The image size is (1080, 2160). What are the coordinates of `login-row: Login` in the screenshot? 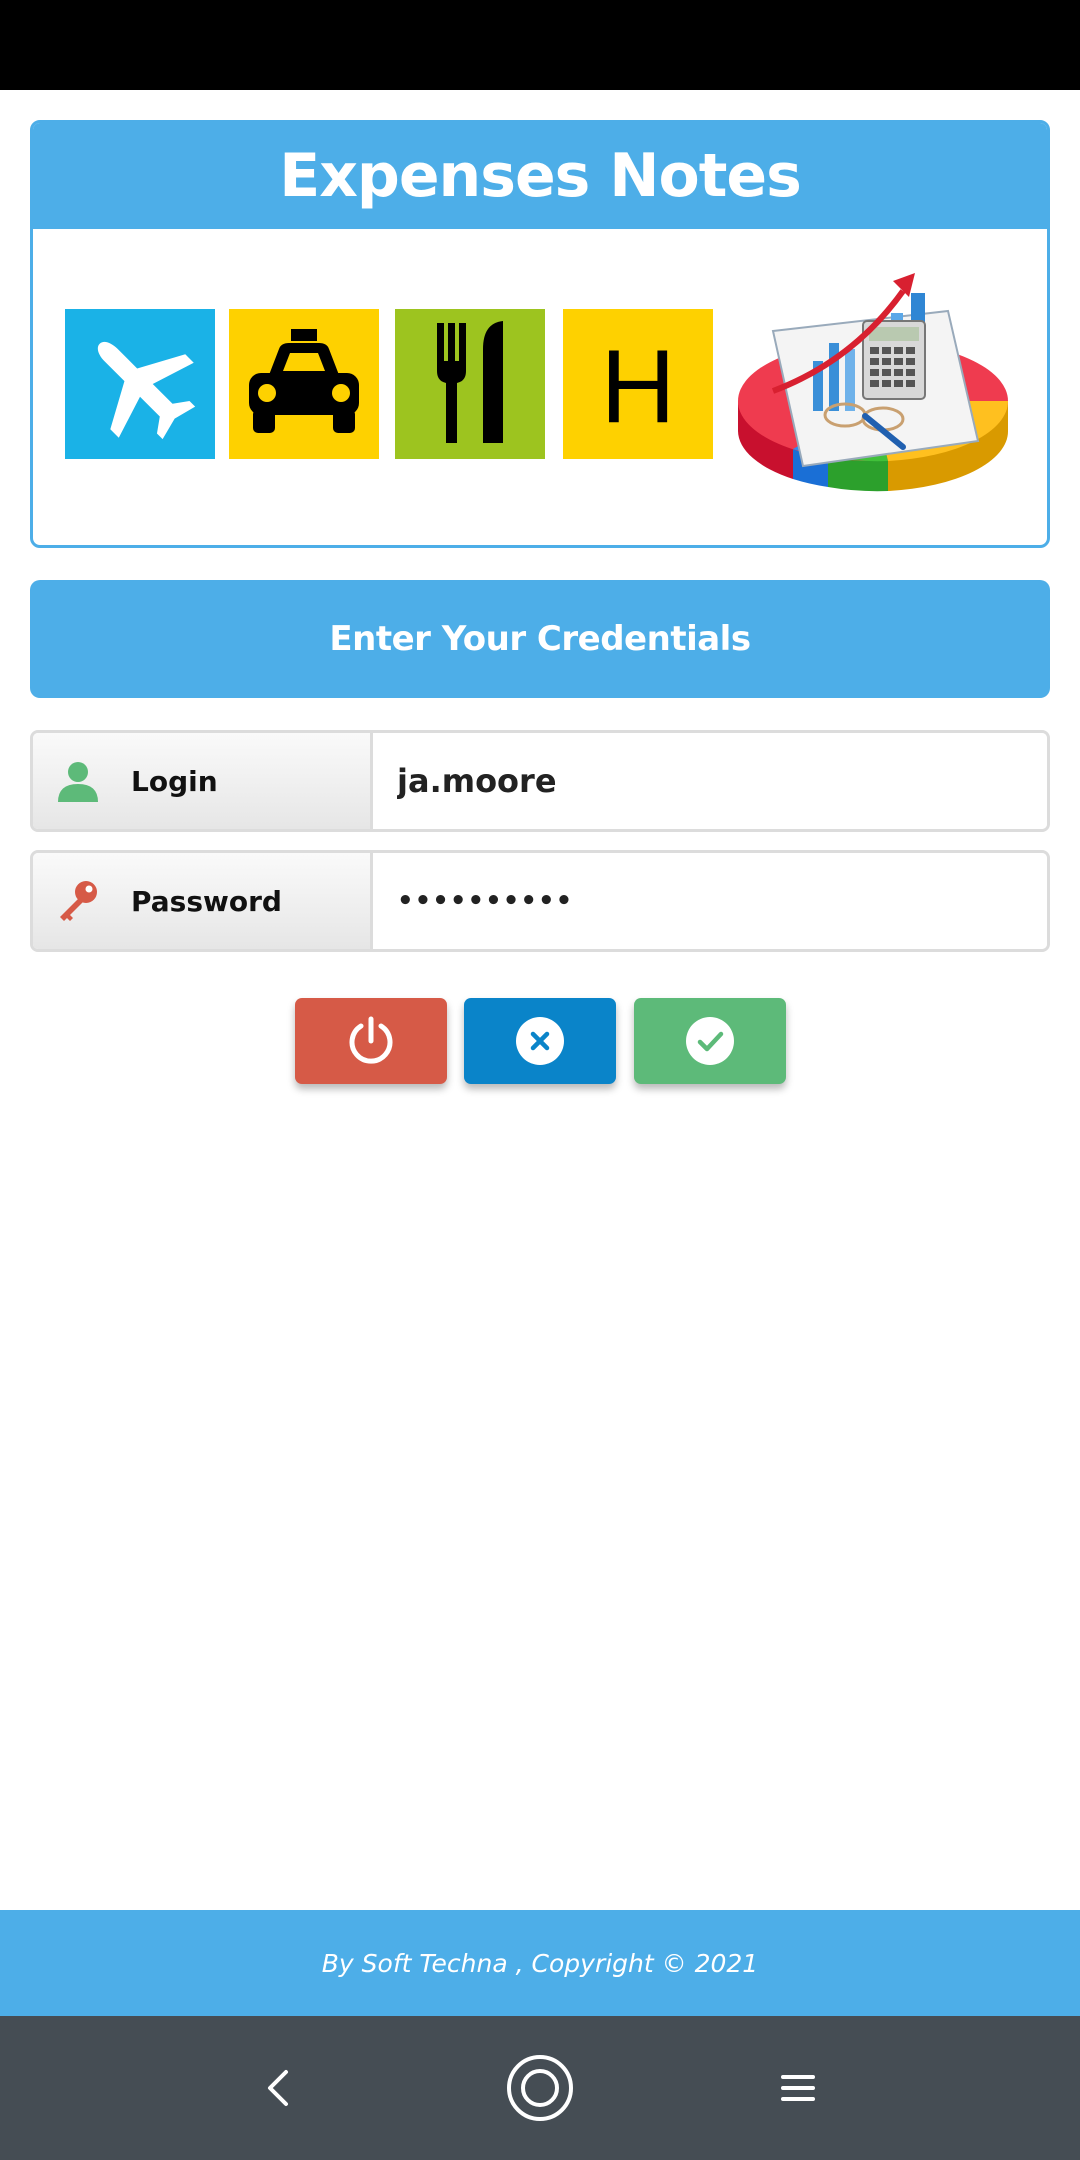 It's located at (540, 781).